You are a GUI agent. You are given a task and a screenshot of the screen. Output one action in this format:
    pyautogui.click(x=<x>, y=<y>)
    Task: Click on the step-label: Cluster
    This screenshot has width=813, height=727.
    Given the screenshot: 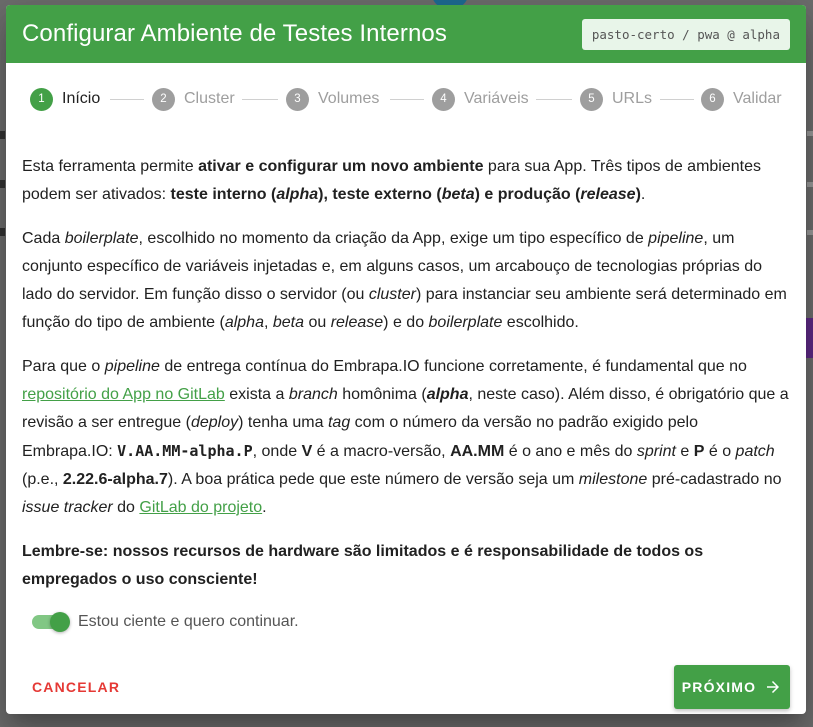 What is the action you would take?
    pyautogui.click(x=209, y=98)
    